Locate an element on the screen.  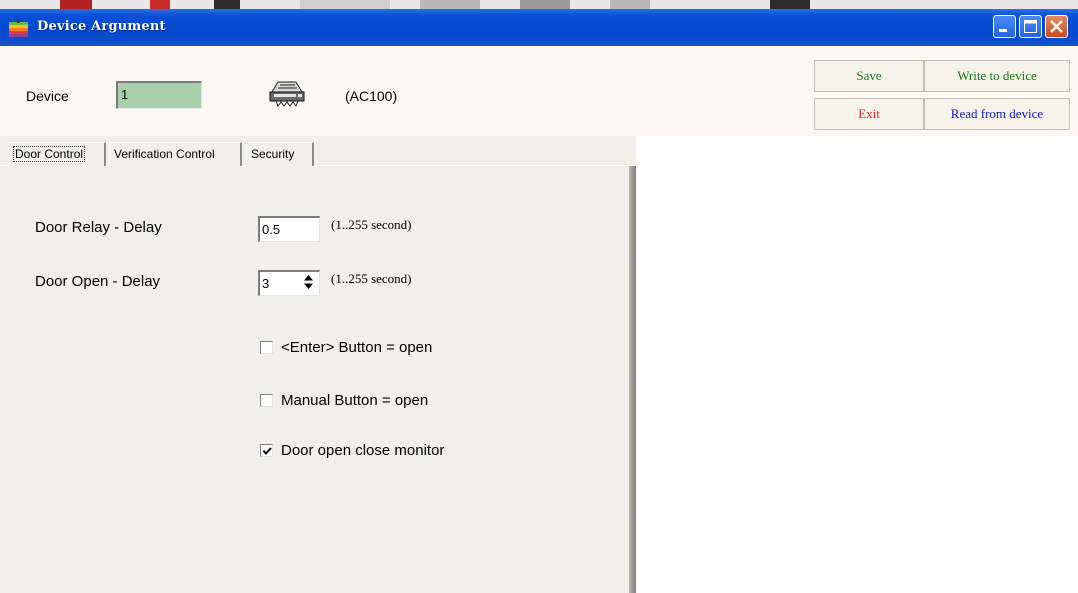
door-relay-delay-input: 0.5 is located at coordinates (289, 229).